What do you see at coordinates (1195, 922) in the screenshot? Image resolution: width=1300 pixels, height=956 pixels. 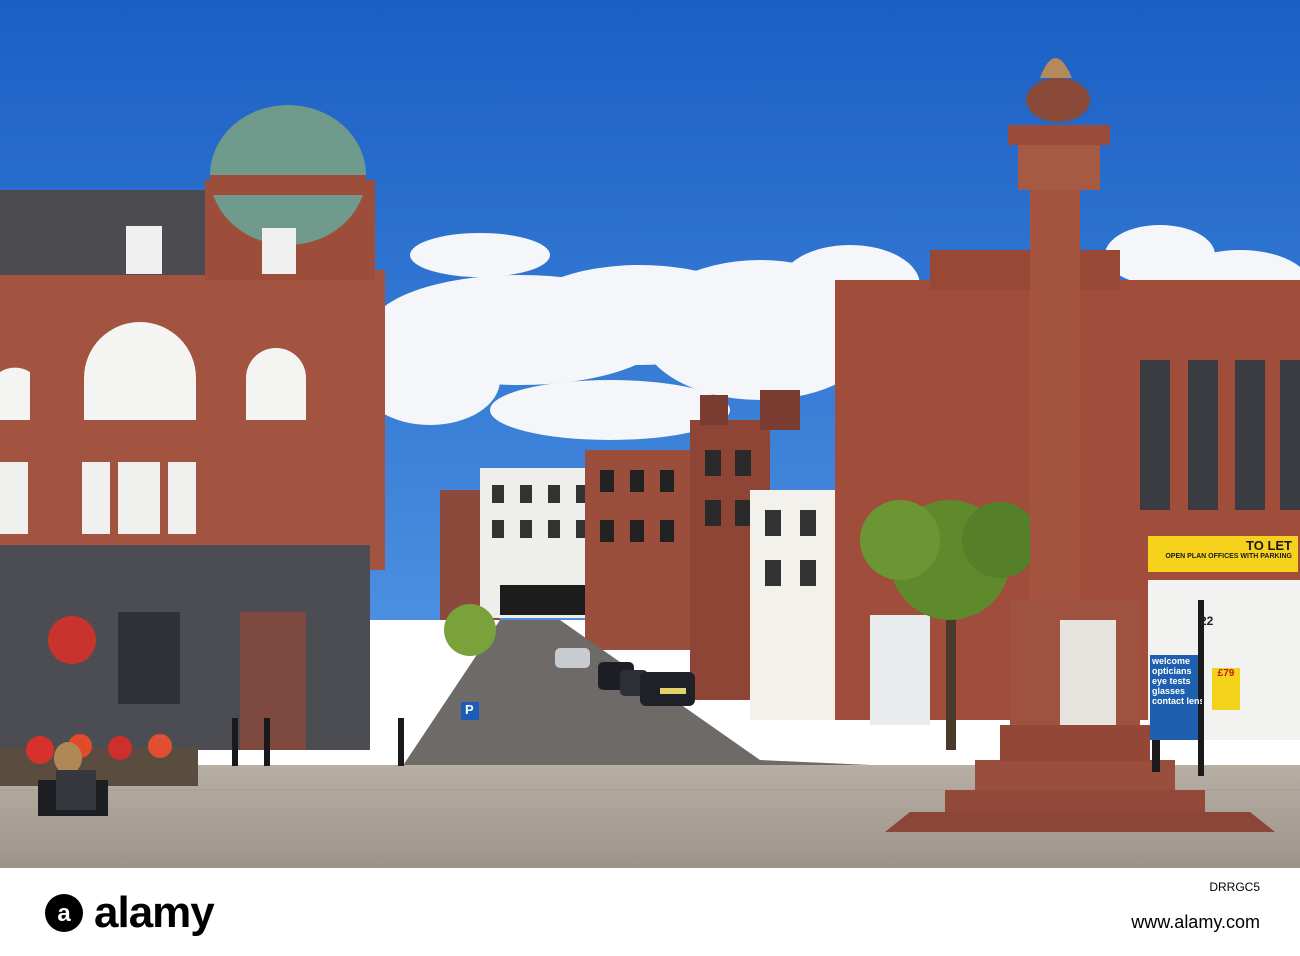 I see `site-url: www.alamy.com` at bounding box center [1195, 922].